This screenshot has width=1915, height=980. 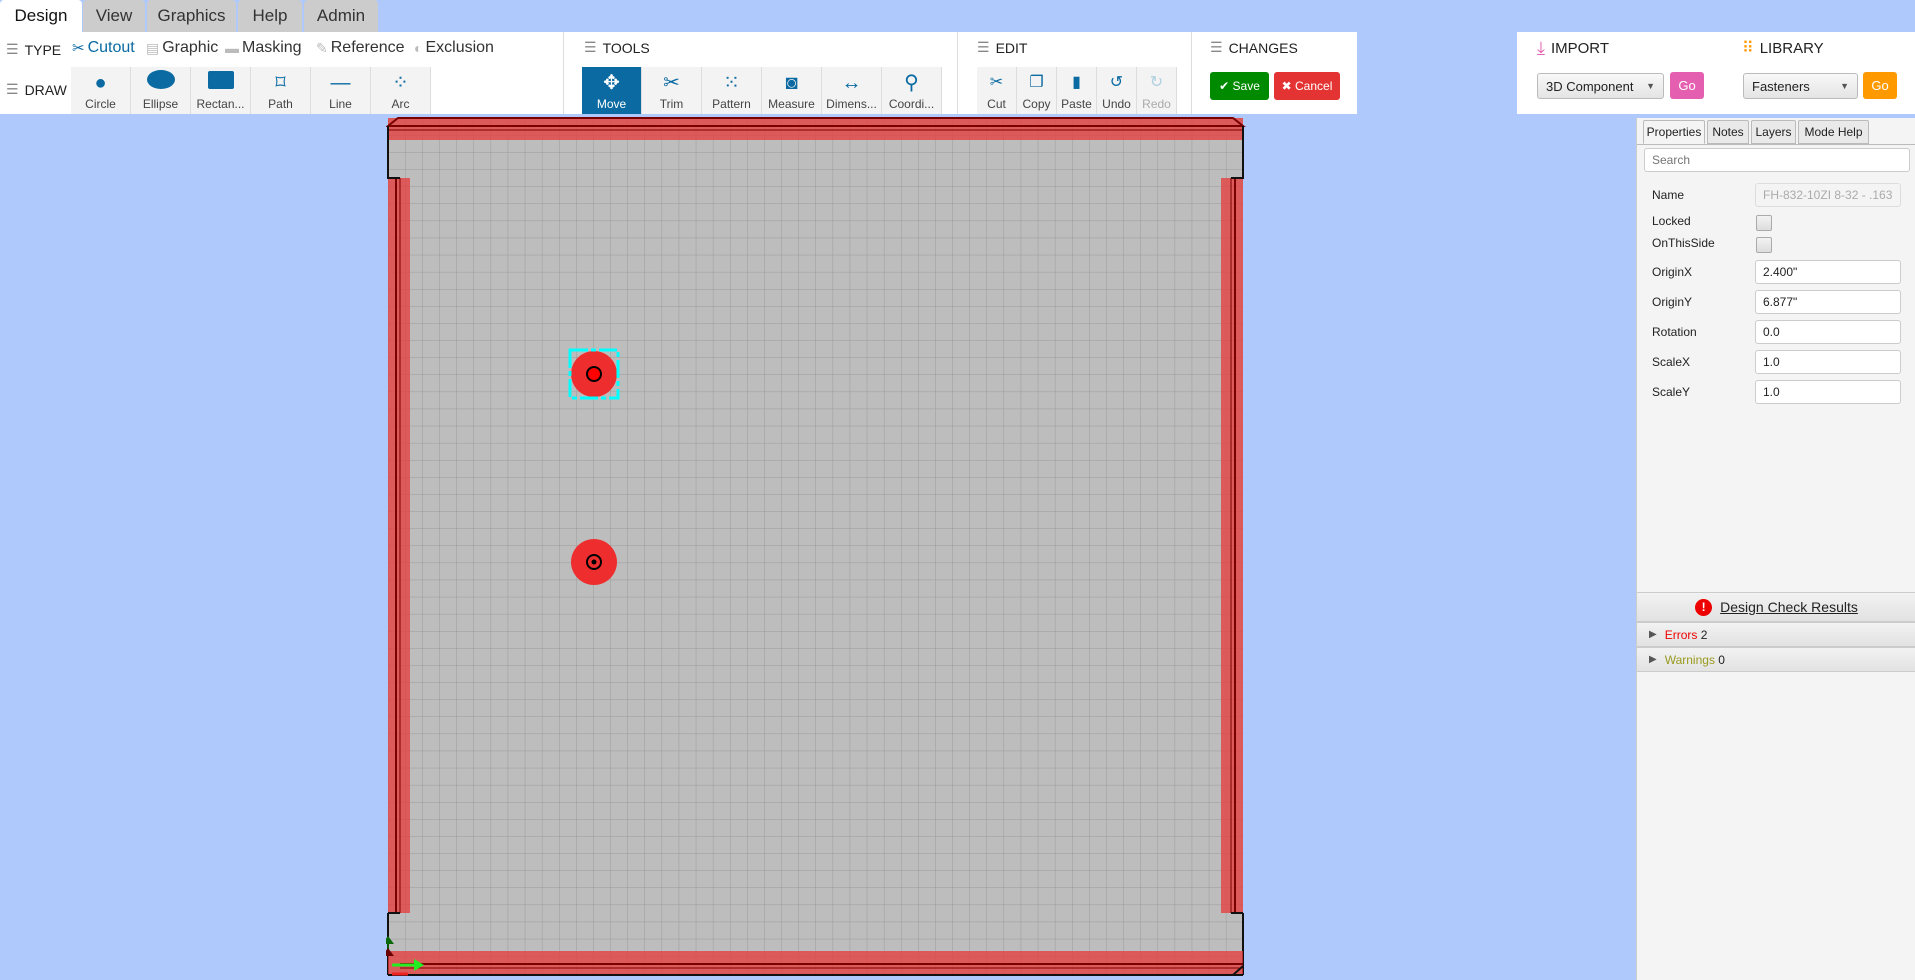 What do you see at coordinates (400, 83) in the screenshot?
I see `arc-icon: ⁘` at bounding box center [400, 83].